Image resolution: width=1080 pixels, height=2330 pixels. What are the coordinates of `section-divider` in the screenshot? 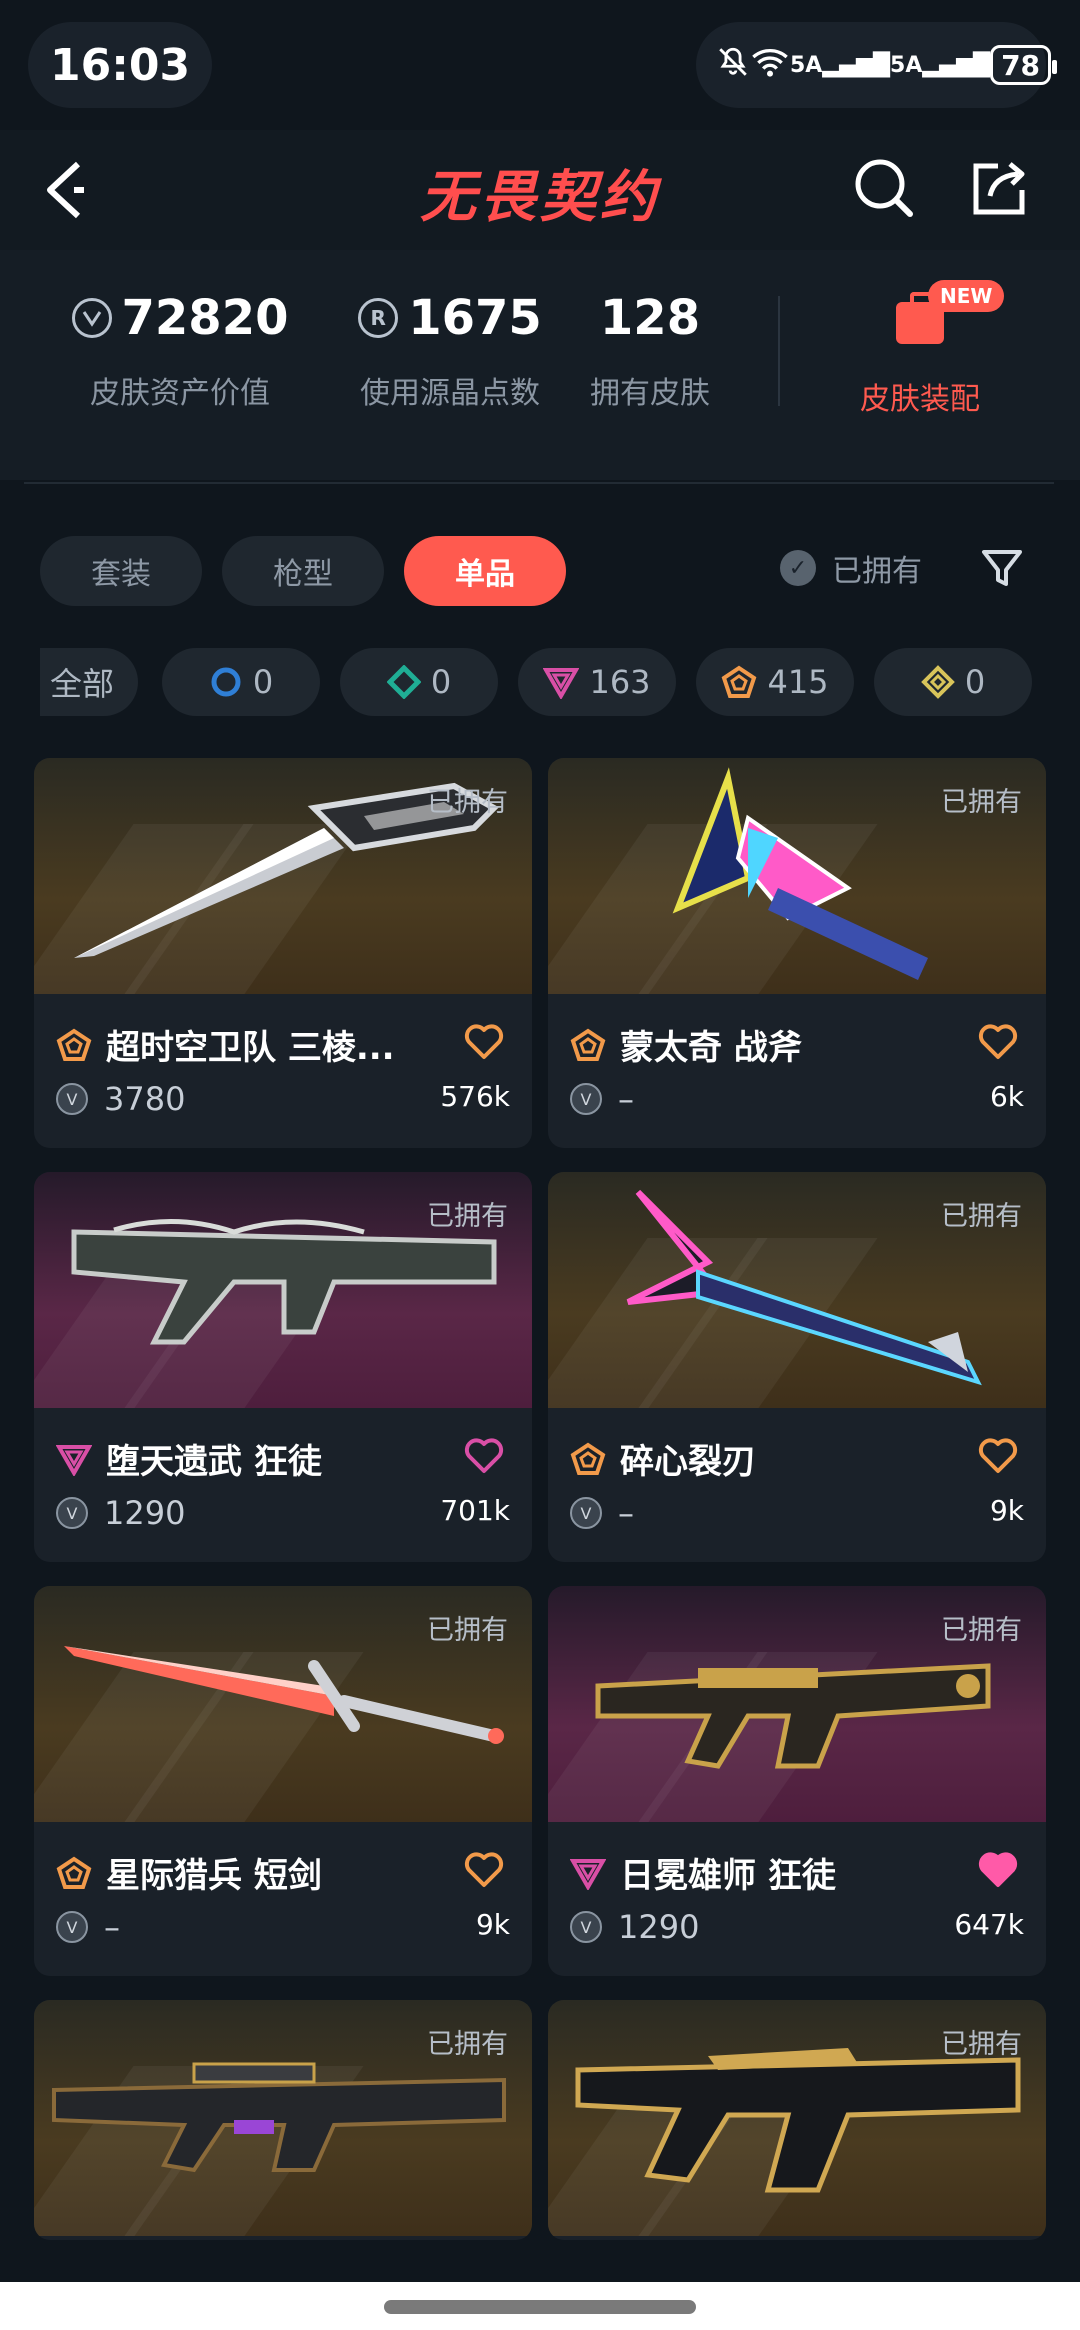 It's located at (539, 483).